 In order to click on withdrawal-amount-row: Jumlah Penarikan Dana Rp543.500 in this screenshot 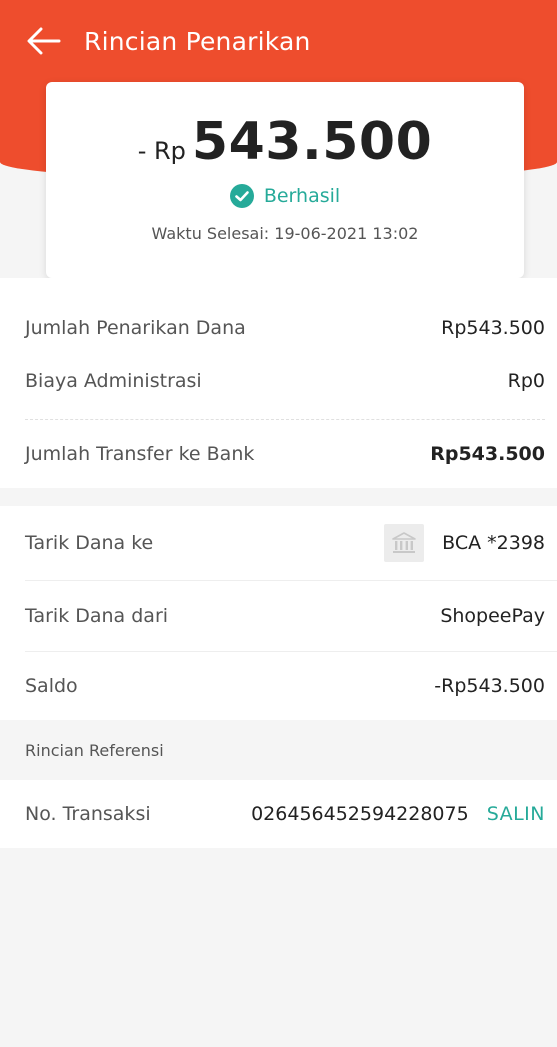, I will do `click(278, 328)`.